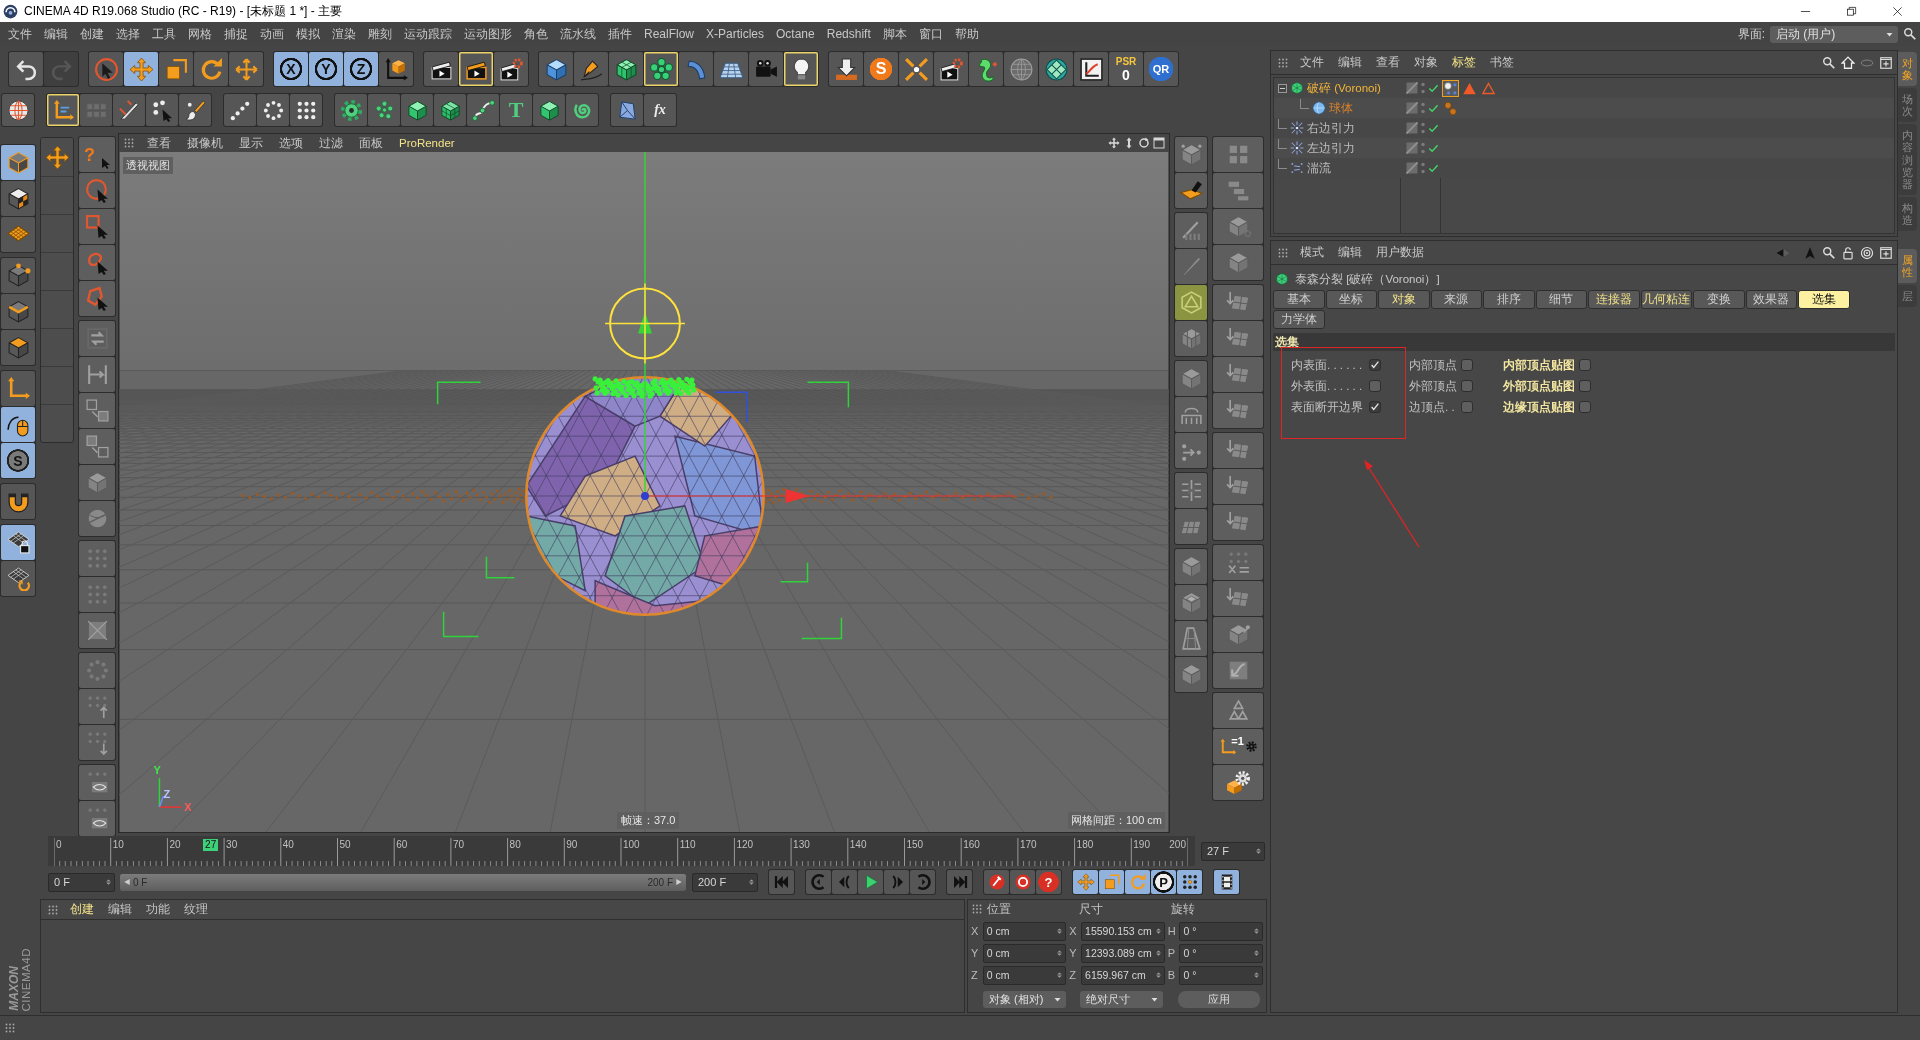 The width and height of the screenshot is (1920, 1040). I want to click on up-arrow-icon, so click(1810, 252).